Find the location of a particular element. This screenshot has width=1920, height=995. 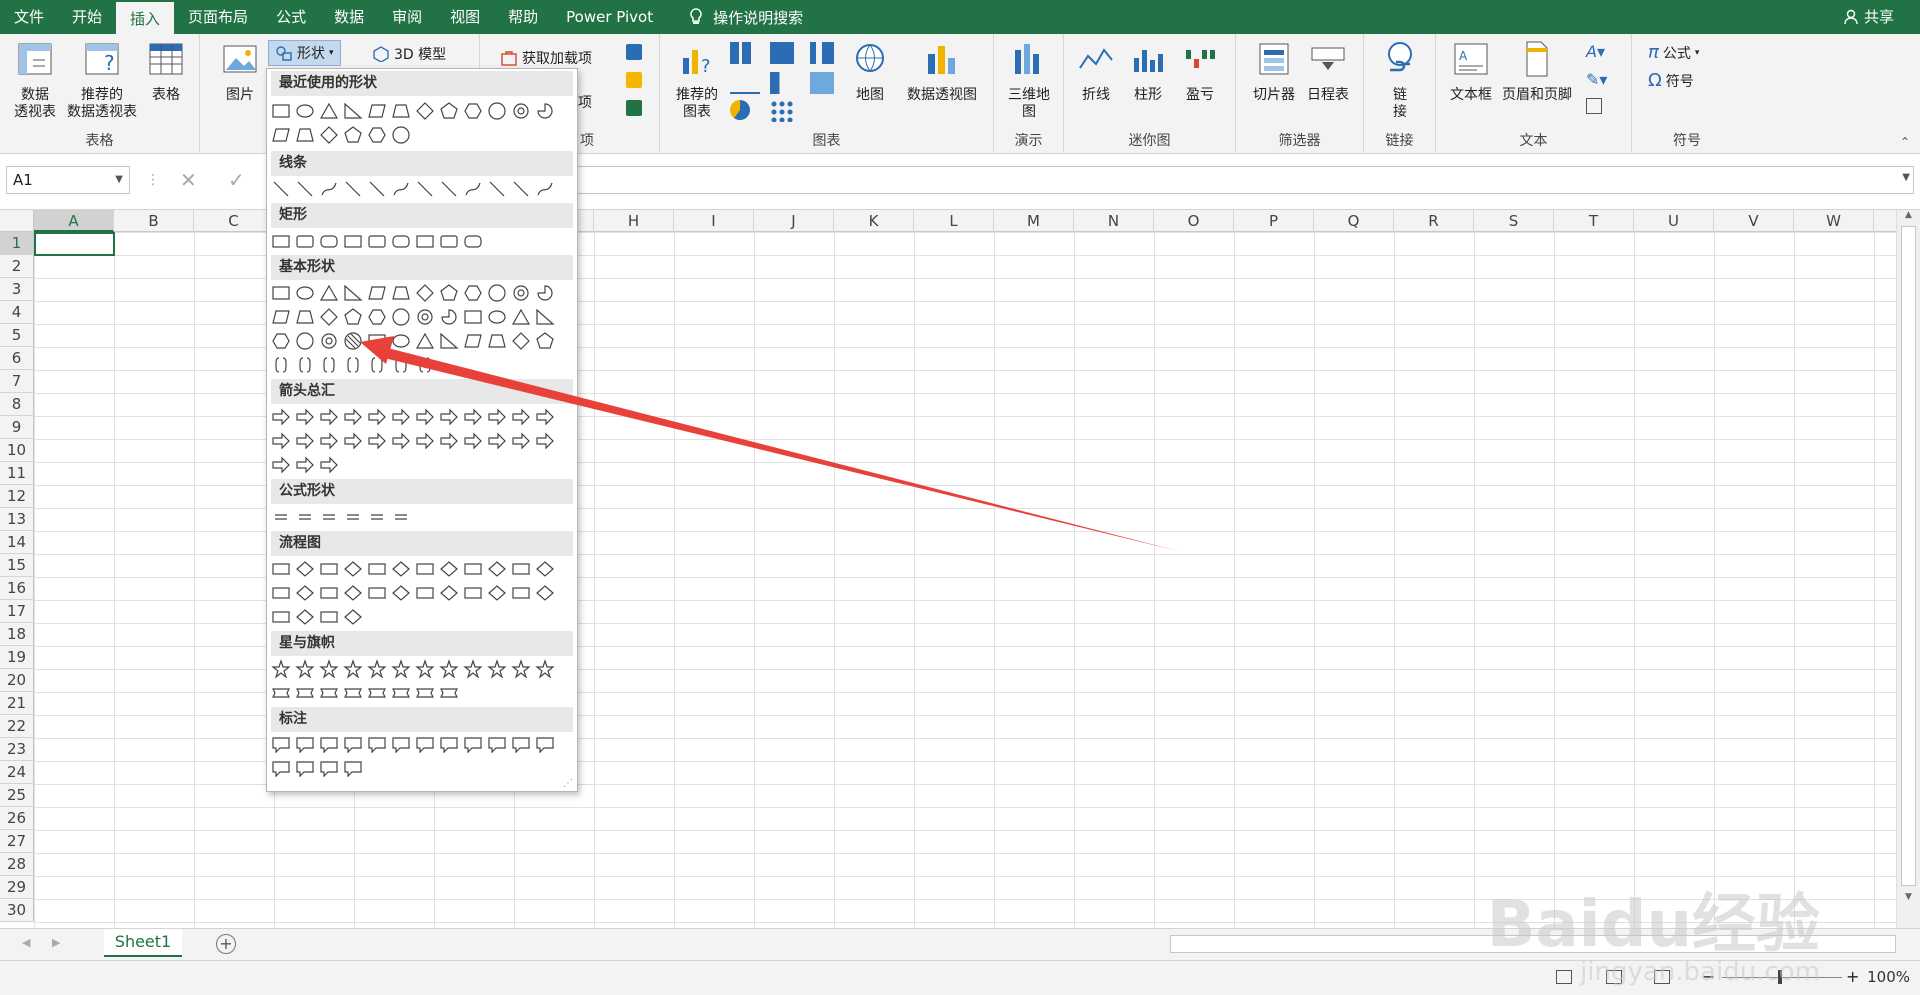

row-header-30: 30 is located at coordinates (17, 910).